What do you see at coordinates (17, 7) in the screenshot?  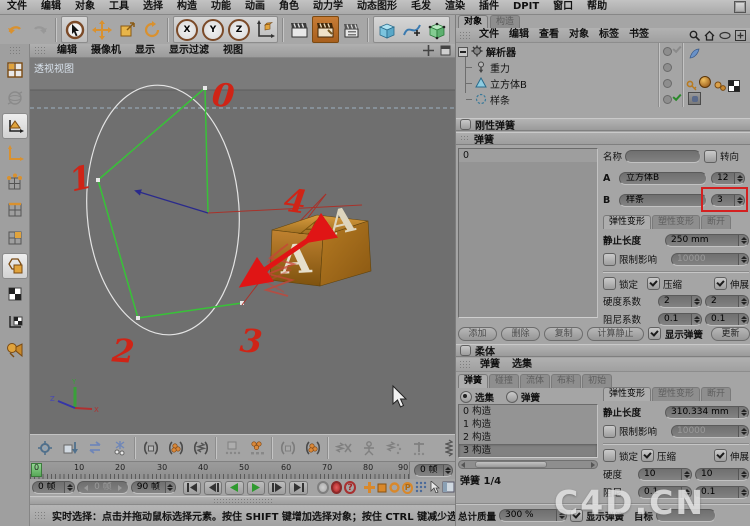 I see `menu-file: 文件` at bounding box center [17, 7].